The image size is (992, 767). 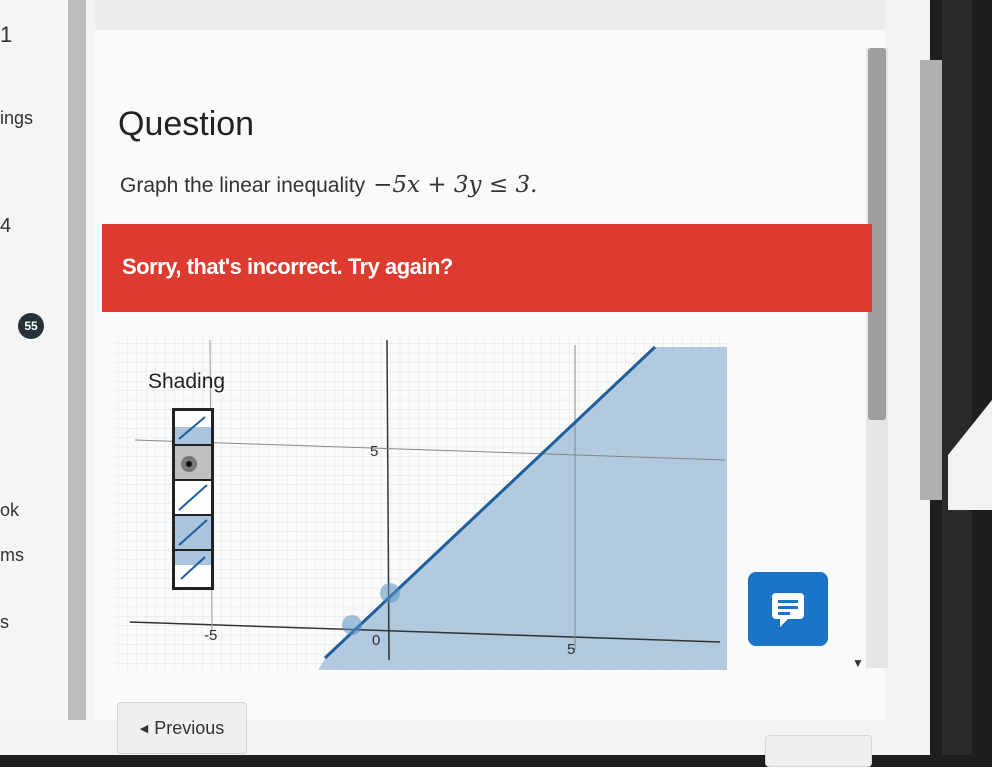 I want to click on tick-label-y5: 5, so click(x=374, y=451).